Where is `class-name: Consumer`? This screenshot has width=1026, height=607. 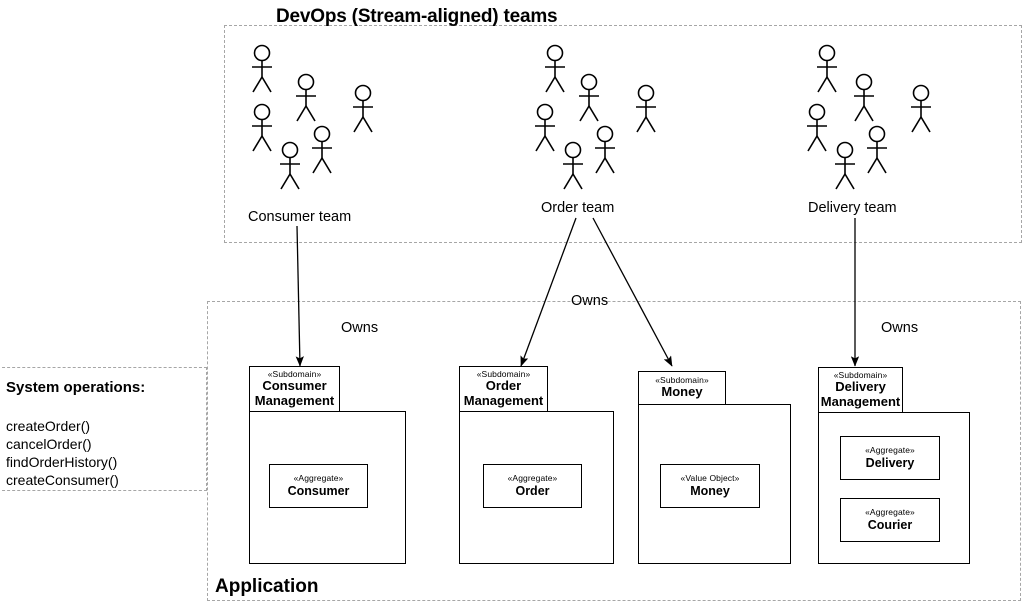
class-name: Consumer is located at coordinates (318, 490).